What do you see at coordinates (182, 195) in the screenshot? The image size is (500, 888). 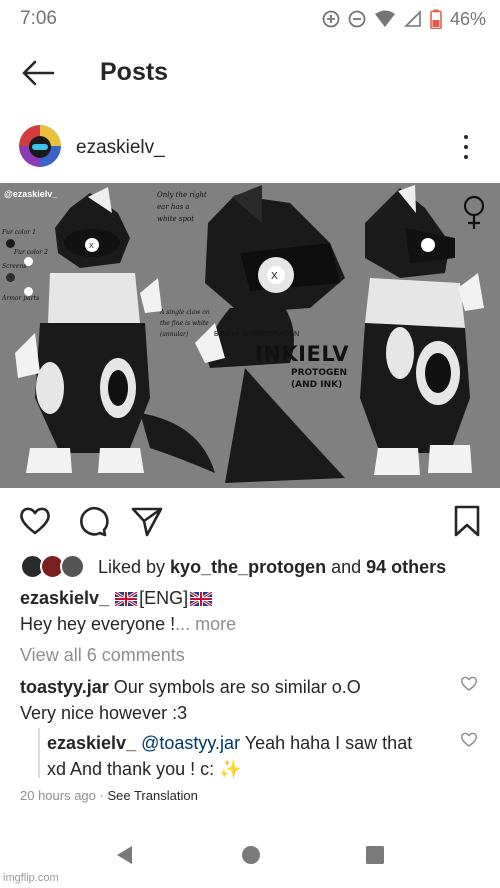 I see `note-line: Only the right` at bounding box center [182, 195].